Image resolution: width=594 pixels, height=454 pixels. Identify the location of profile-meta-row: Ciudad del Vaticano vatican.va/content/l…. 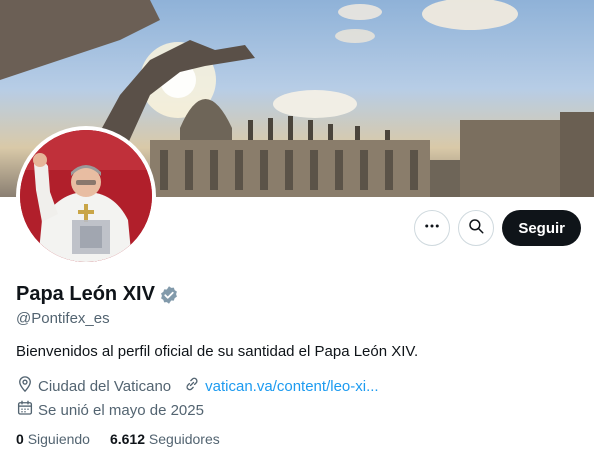
(197, 386).